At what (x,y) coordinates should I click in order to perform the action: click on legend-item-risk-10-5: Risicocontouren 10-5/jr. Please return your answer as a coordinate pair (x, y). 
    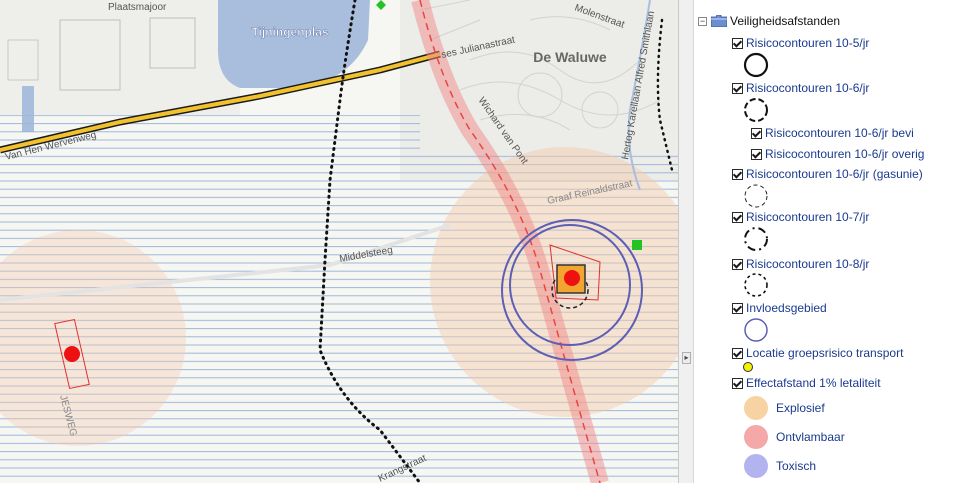
    Looking at the image, I should click on (800, 43).